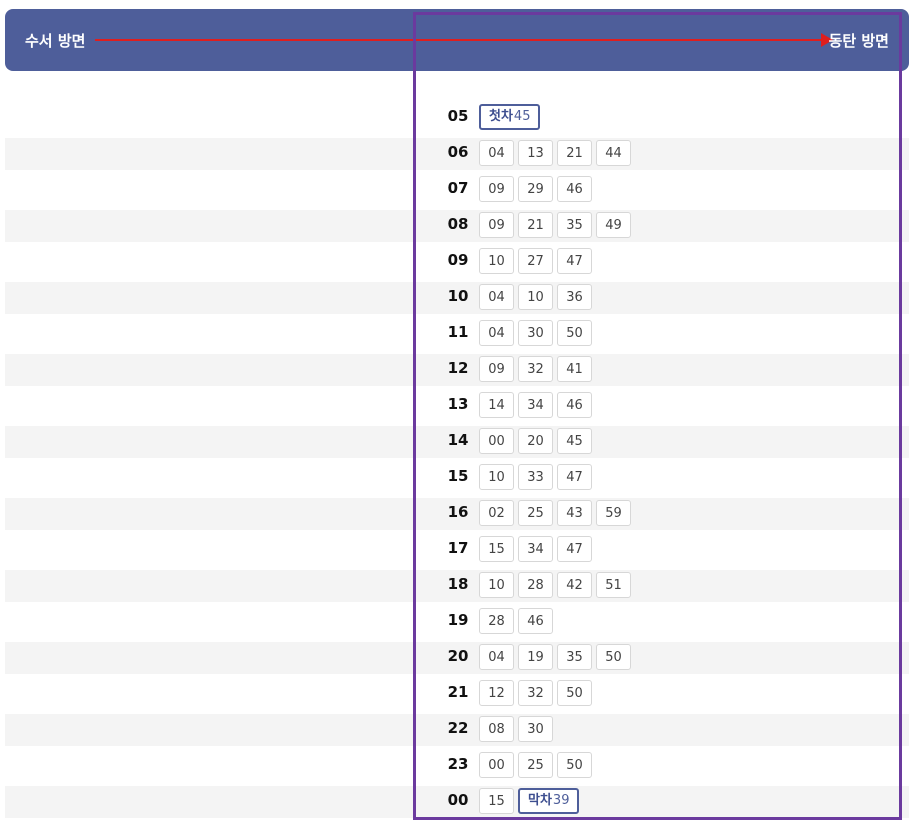 This screenshot has width=921, height=826. I want to click on origin-direction-label: 수서 방면, so click(55, 41).